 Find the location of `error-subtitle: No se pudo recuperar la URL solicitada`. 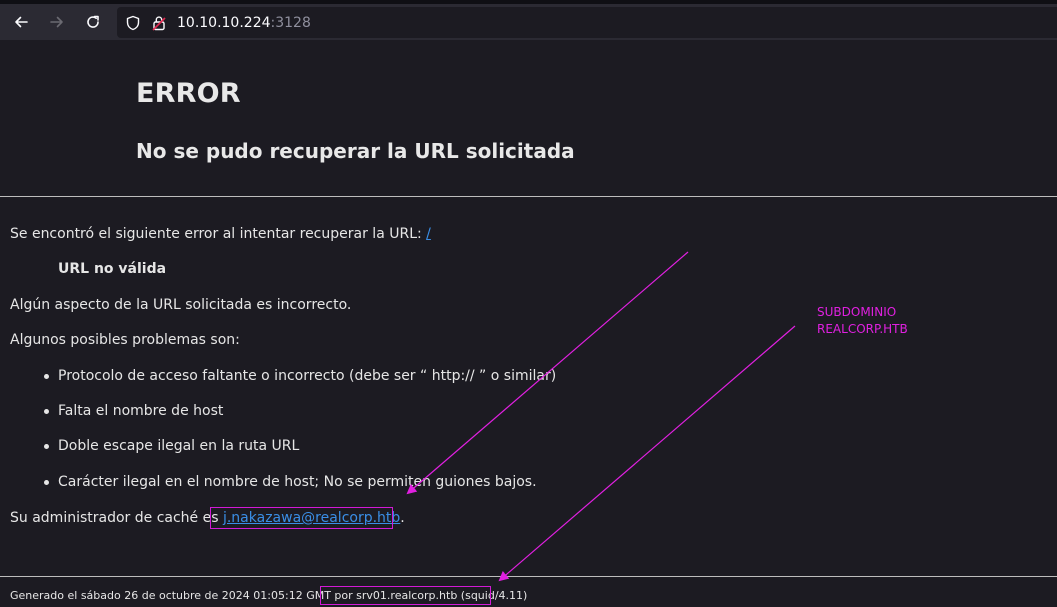

error-subtitle: No se pudo recuperar la URL solicitada is located at coordinates (355, 151).